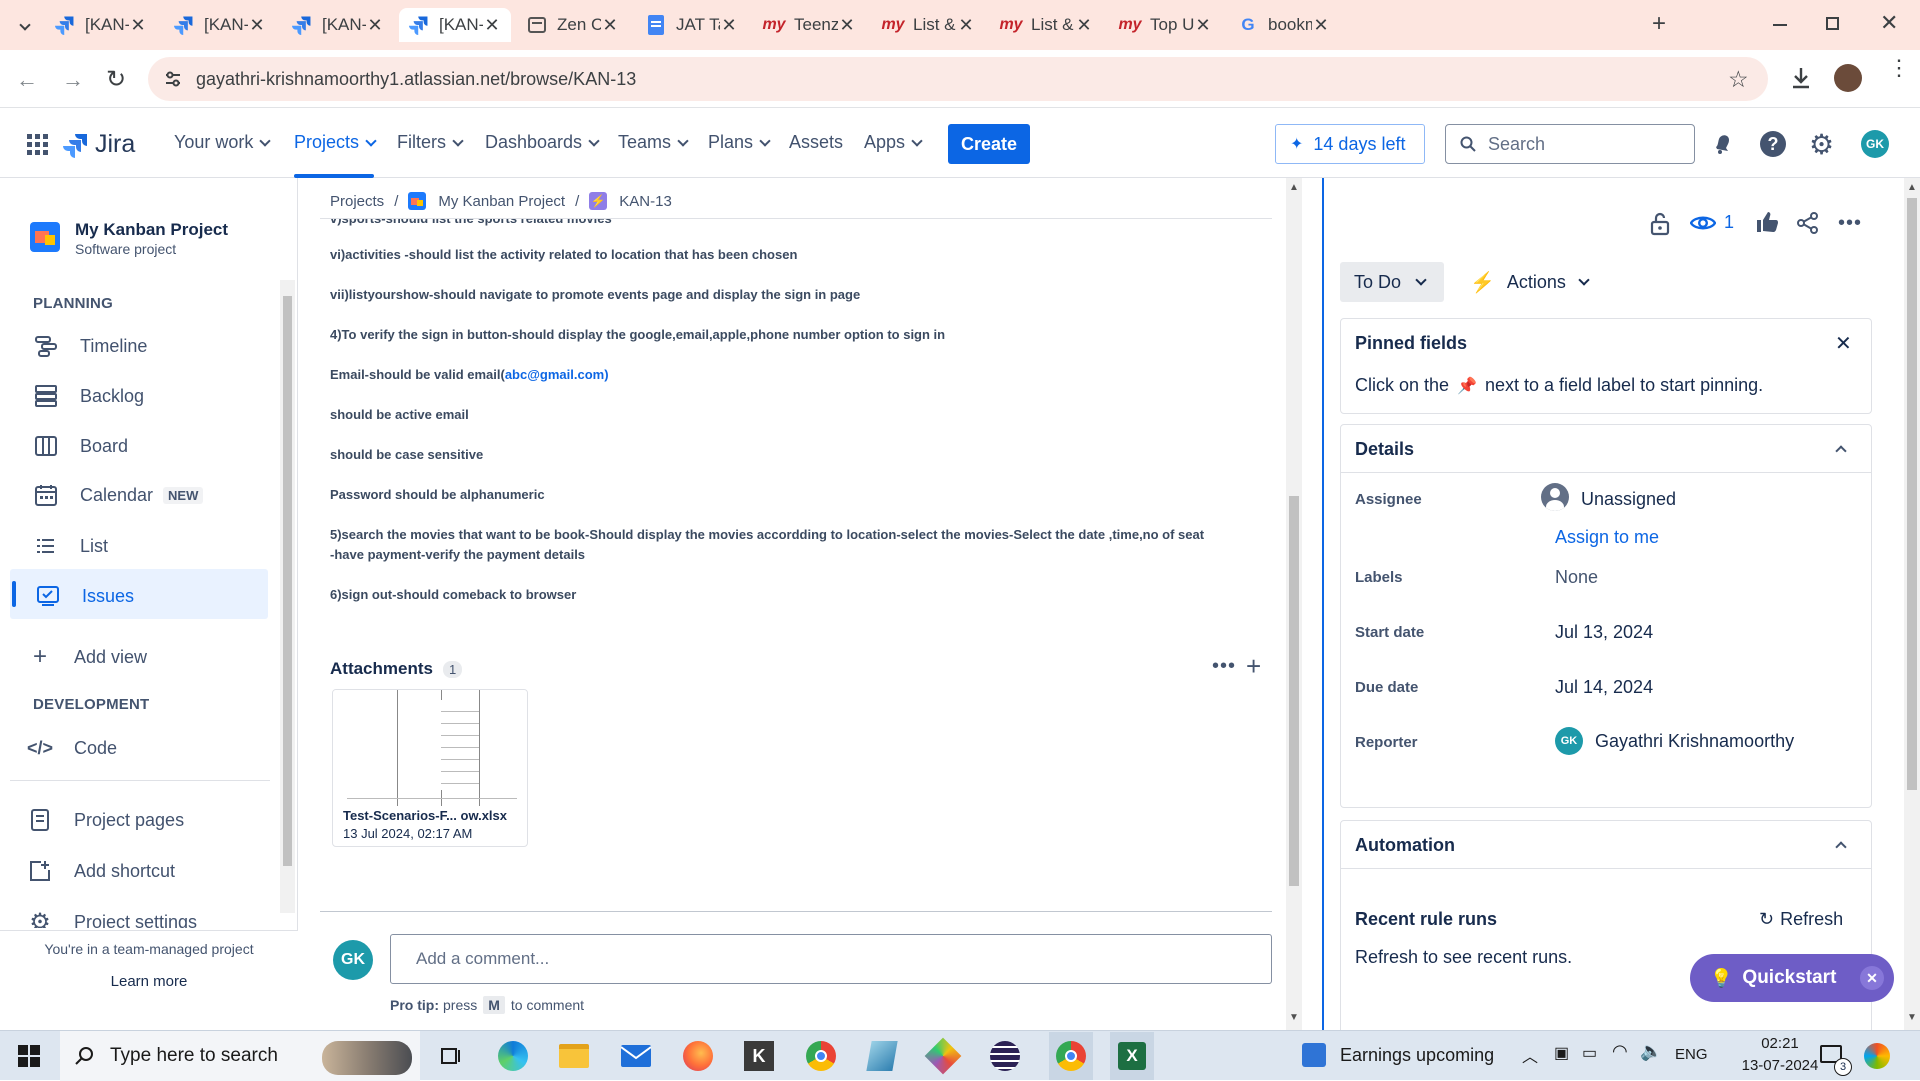 This screenshot has height=1081, width=1920. Describe the element at coordinates (173, 79) in the screenshot. I see `site-settings-icon` at that location.